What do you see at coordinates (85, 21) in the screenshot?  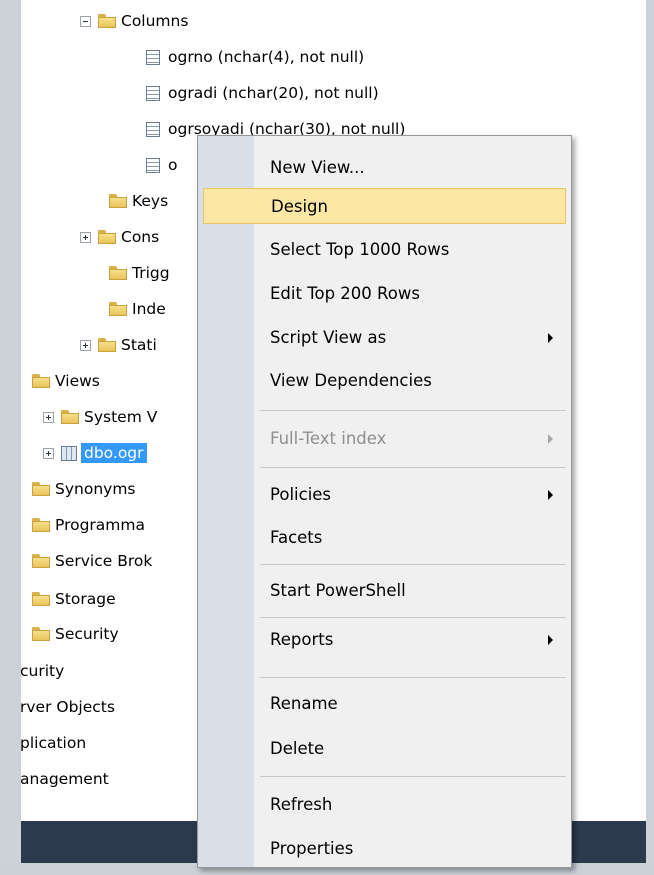 I see `collapse-icon` at bounding box center [85, 21].